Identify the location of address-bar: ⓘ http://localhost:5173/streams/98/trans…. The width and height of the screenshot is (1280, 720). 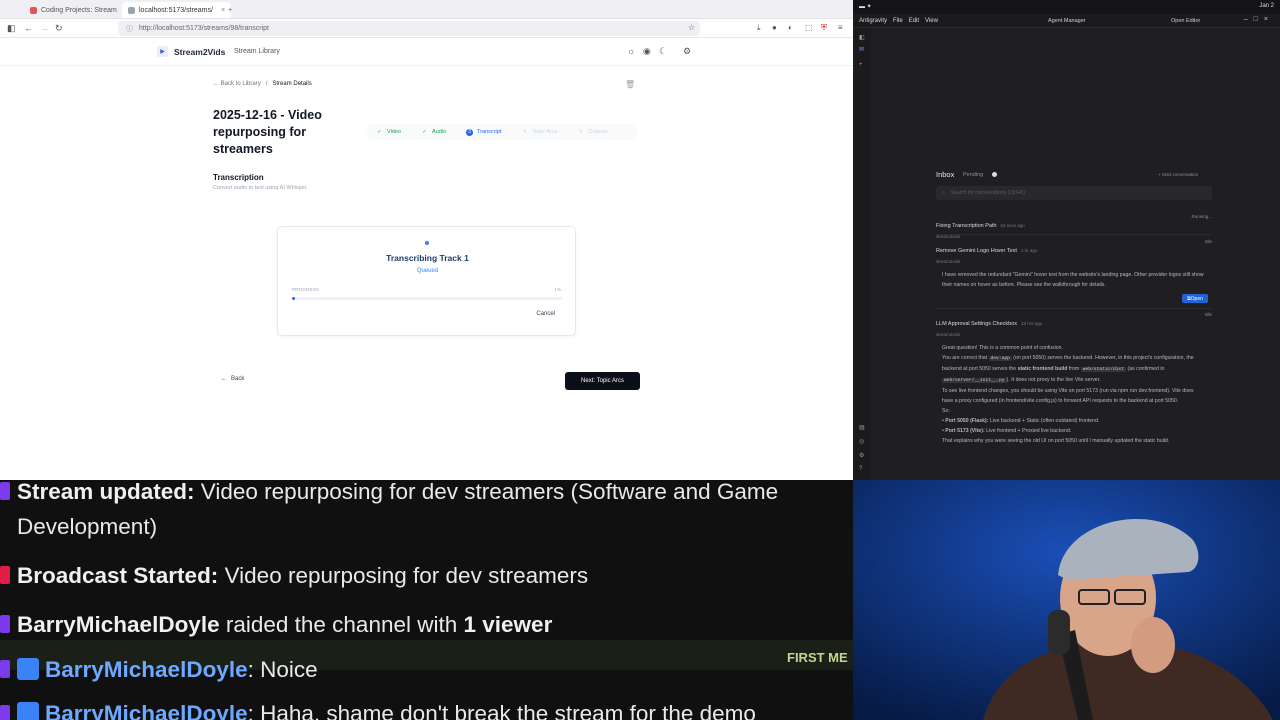
(409, 28).